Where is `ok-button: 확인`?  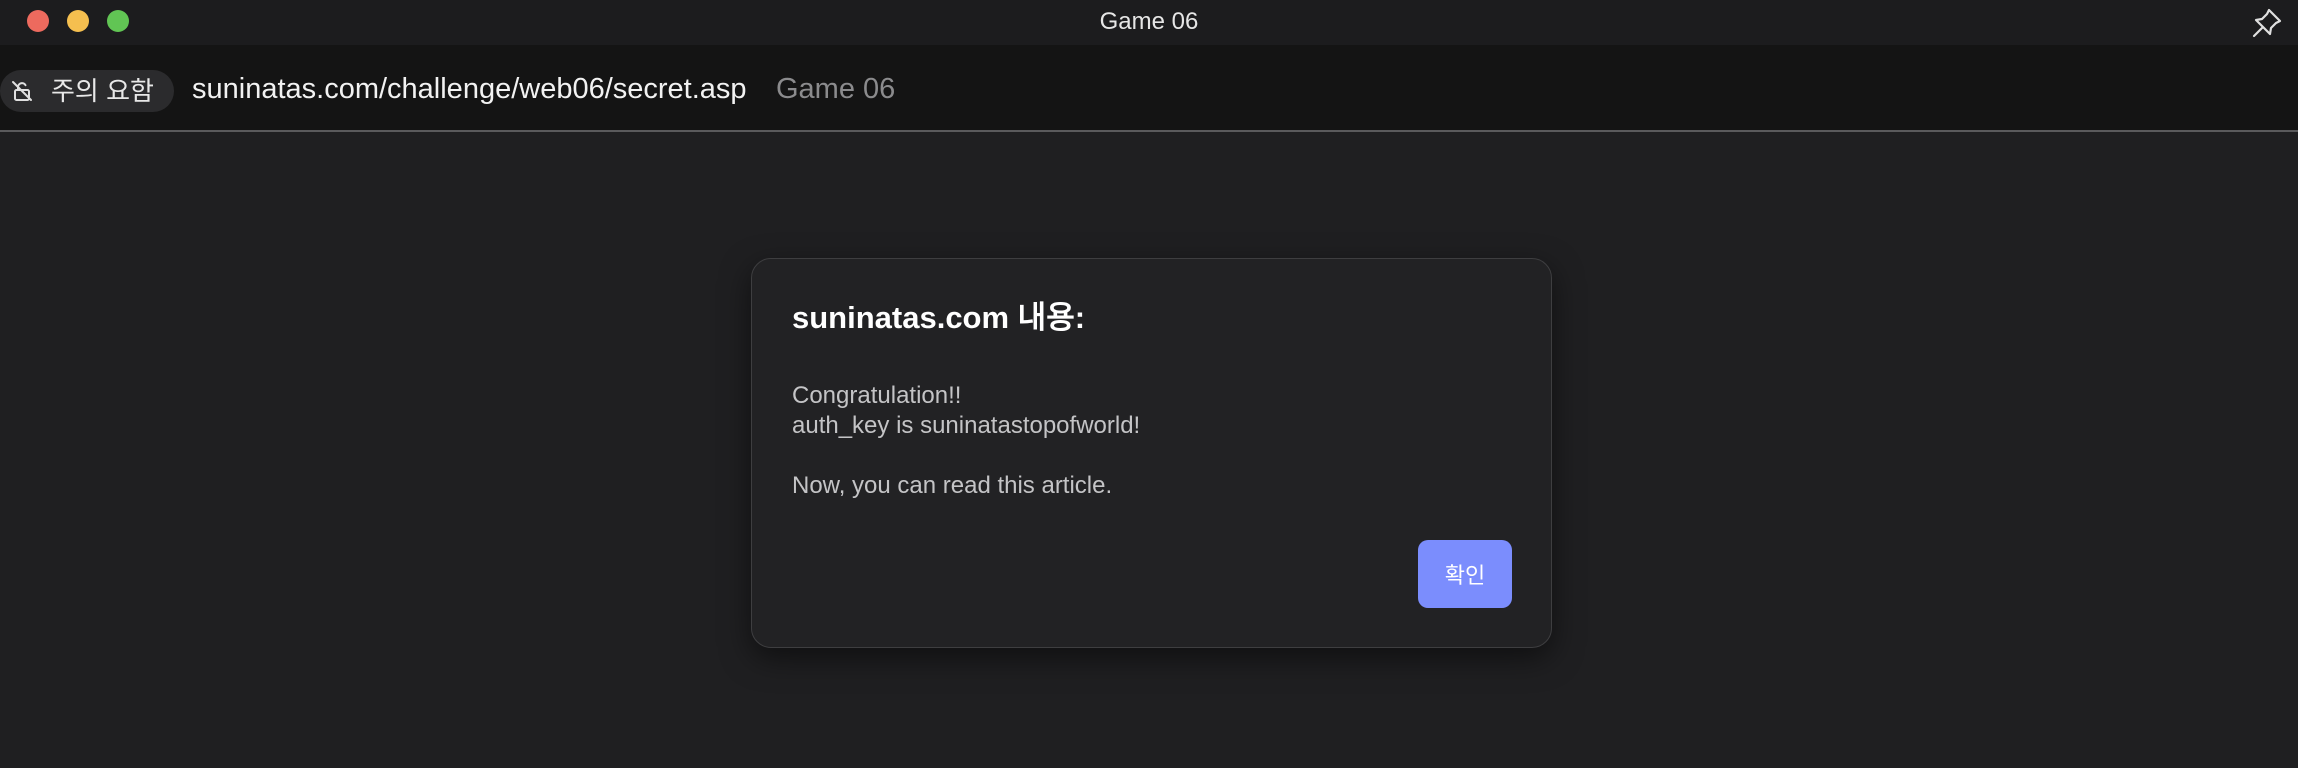
ok-button: 확인 is located at coordinates (1465, 574).